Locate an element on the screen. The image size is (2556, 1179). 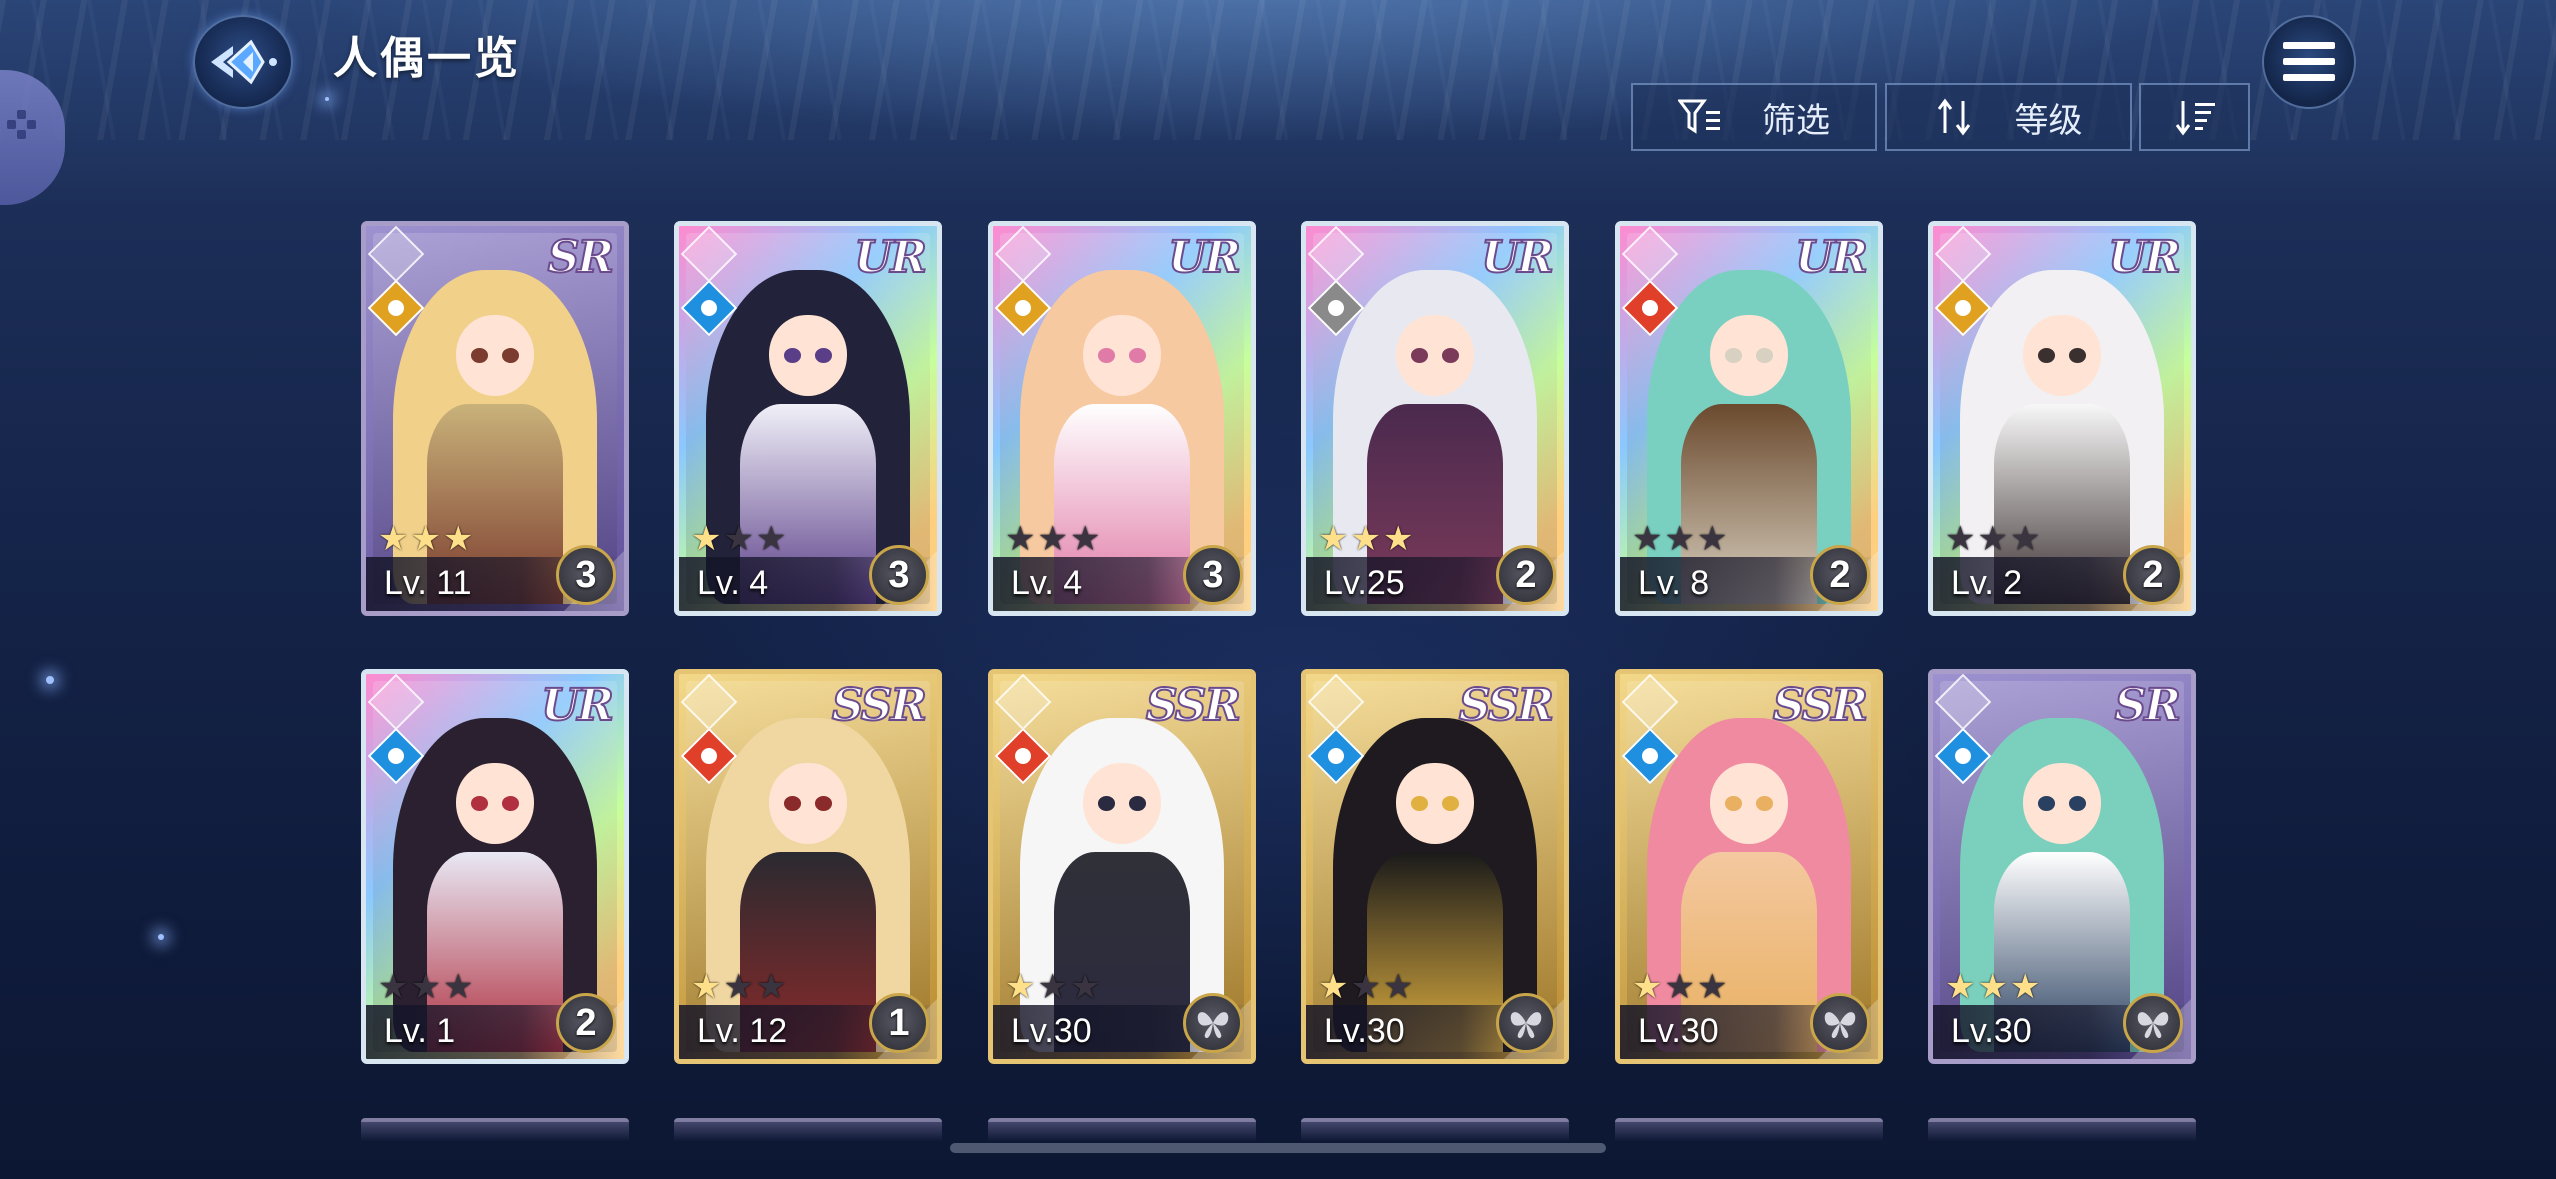
sort-by-button: 等级 is located at coordinates (2008, 117).